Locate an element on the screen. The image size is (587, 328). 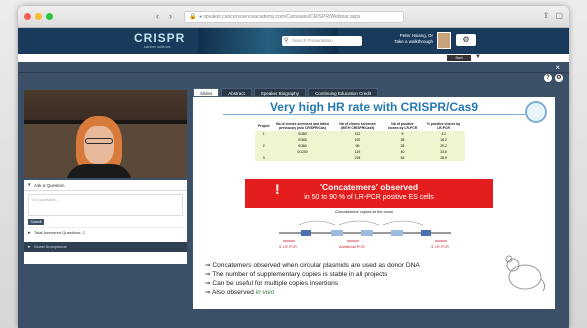
avatar is located at coordinates (444, 40).